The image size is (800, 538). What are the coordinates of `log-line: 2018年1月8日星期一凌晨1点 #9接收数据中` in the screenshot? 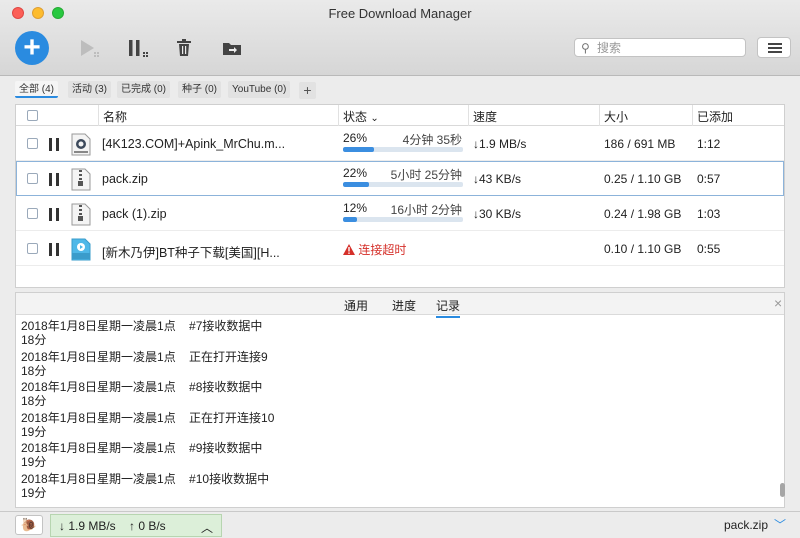 It's located at (142, 448).